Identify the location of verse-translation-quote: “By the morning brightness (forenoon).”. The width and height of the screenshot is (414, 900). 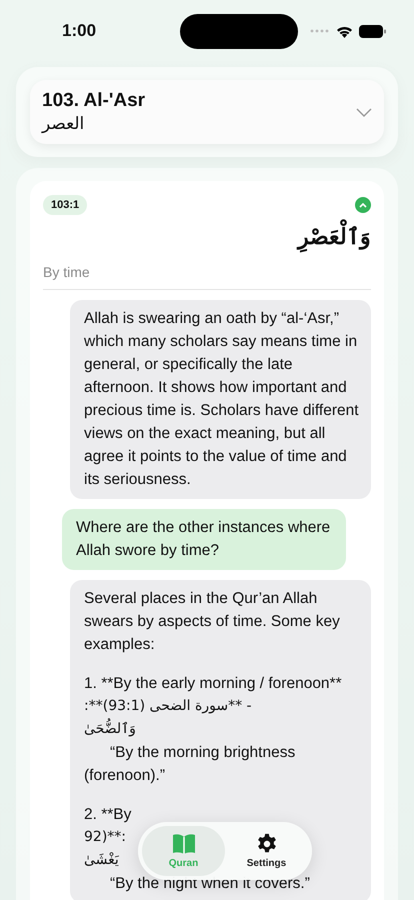
(190, 764).